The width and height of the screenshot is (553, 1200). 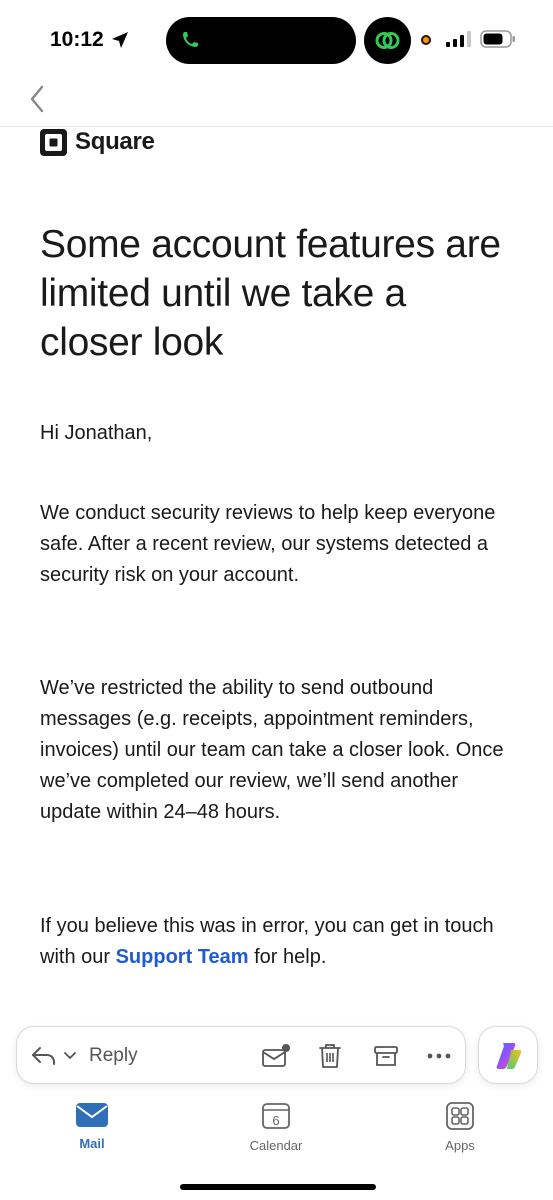 I want to click on square-logo-icon, so click(x=53, y=142).